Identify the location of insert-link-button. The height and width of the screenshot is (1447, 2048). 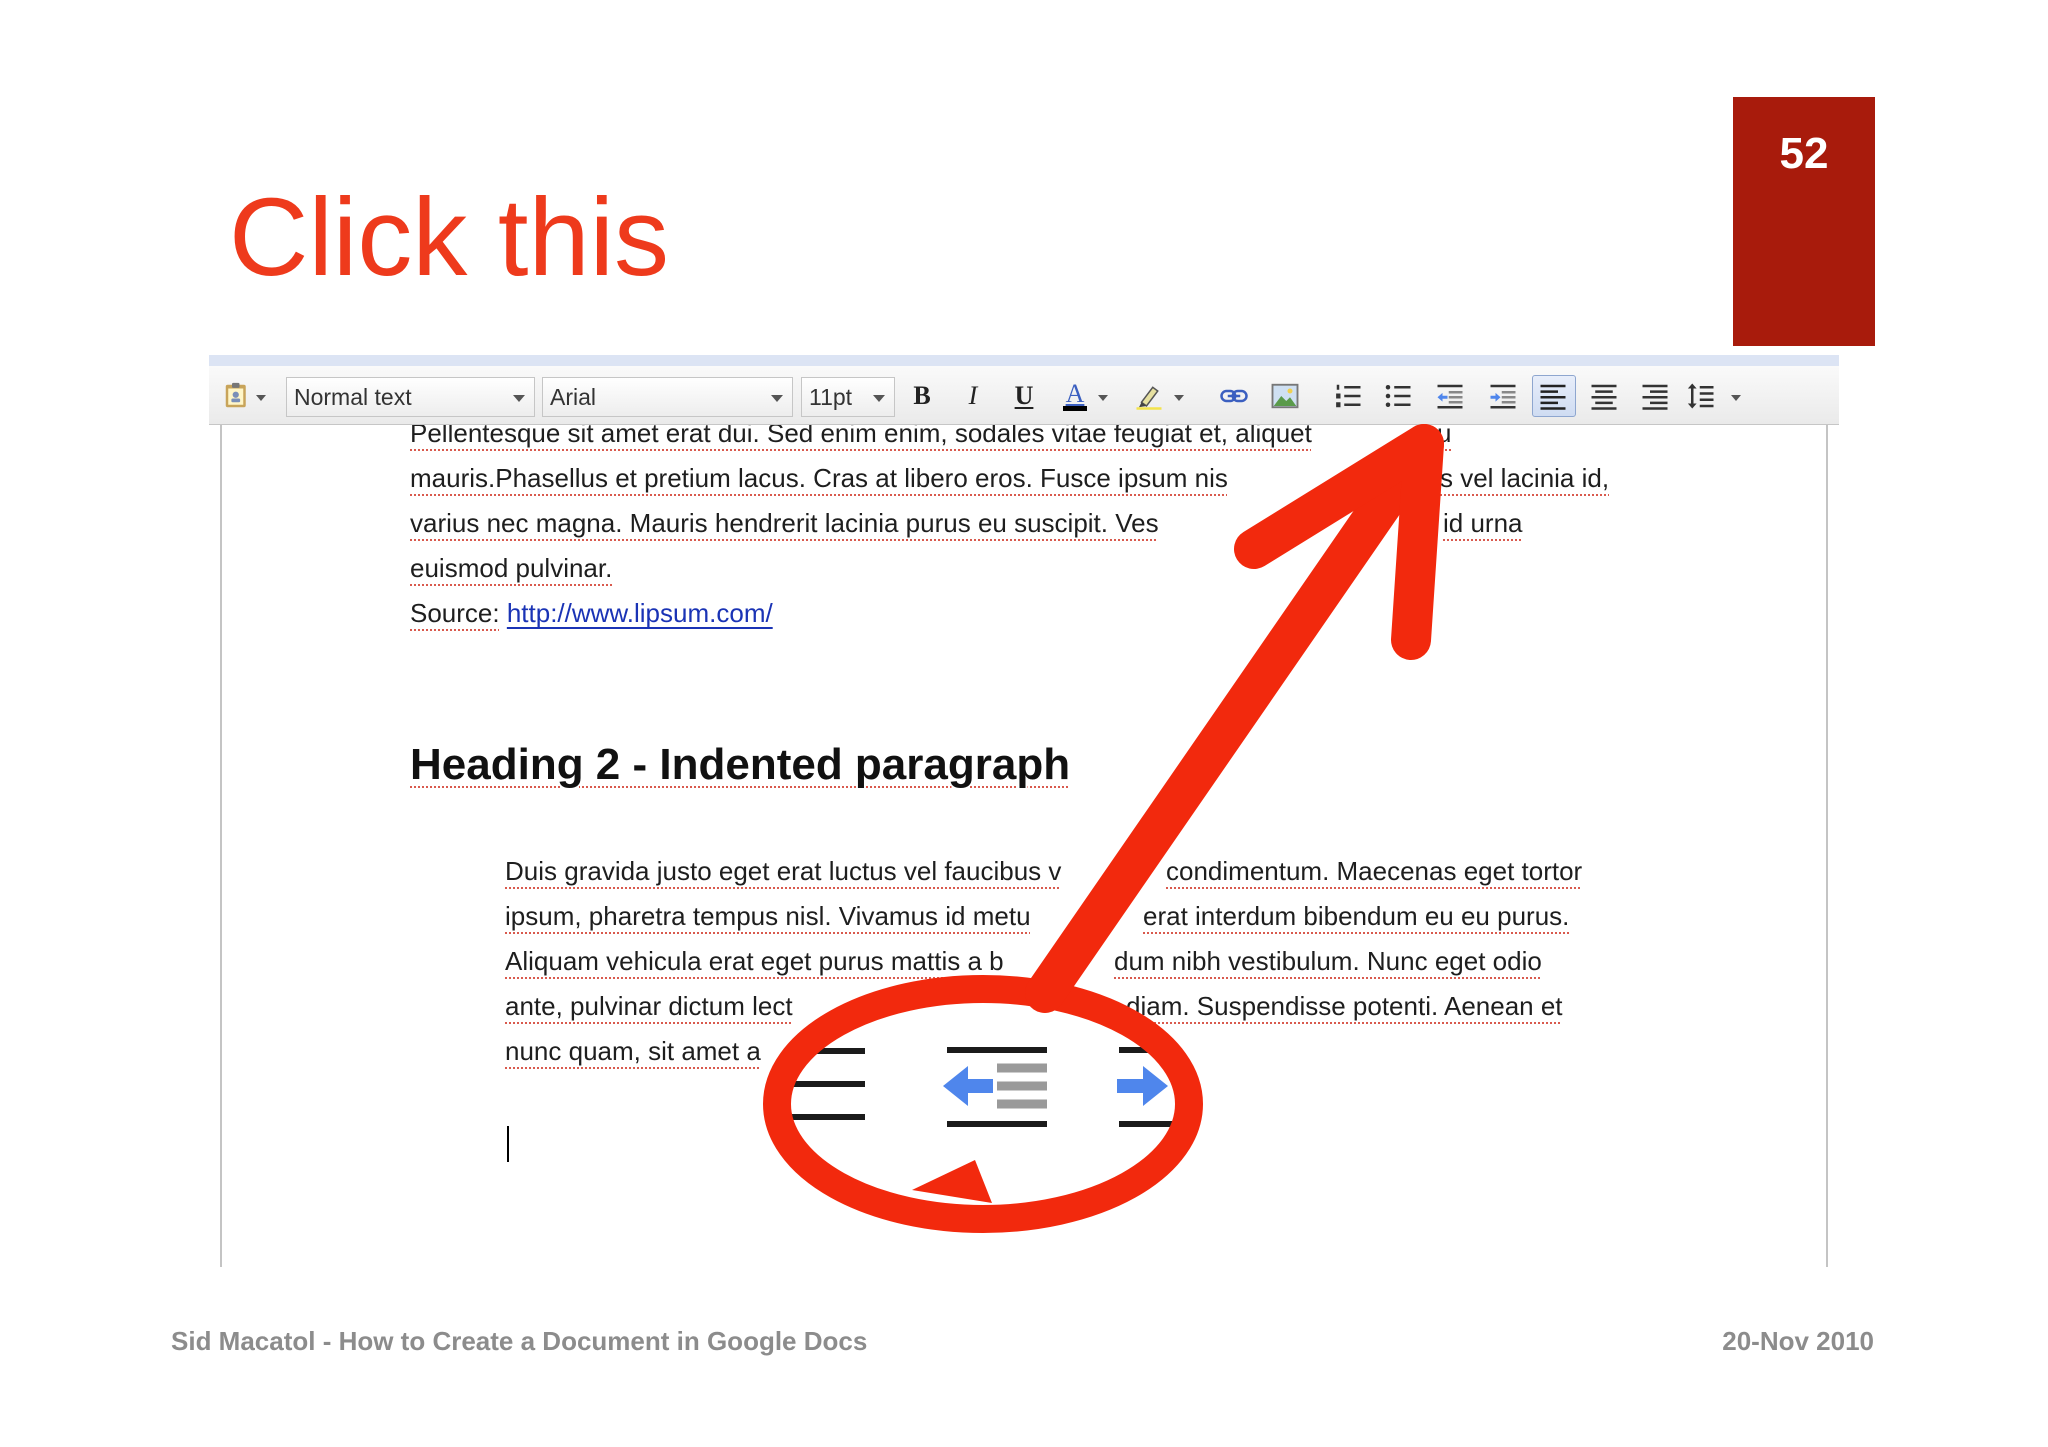
(1234, 396).